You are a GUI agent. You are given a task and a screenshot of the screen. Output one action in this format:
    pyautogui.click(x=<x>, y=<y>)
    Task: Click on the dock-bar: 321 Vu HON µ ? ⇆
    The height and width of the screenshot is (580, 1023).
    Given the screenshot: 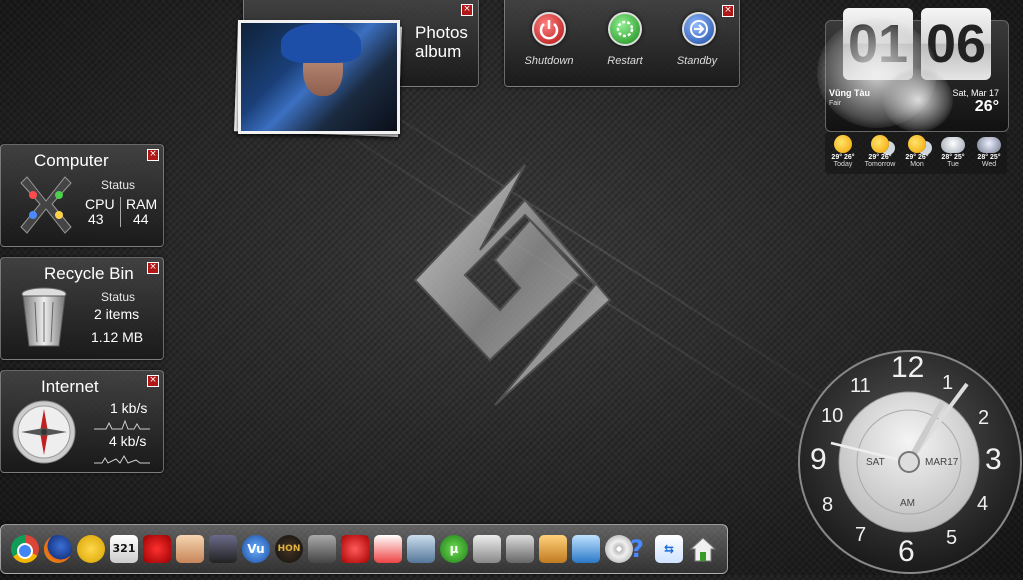 What is the action you would take?
    pyautogui.click(x=364, y=549)
    